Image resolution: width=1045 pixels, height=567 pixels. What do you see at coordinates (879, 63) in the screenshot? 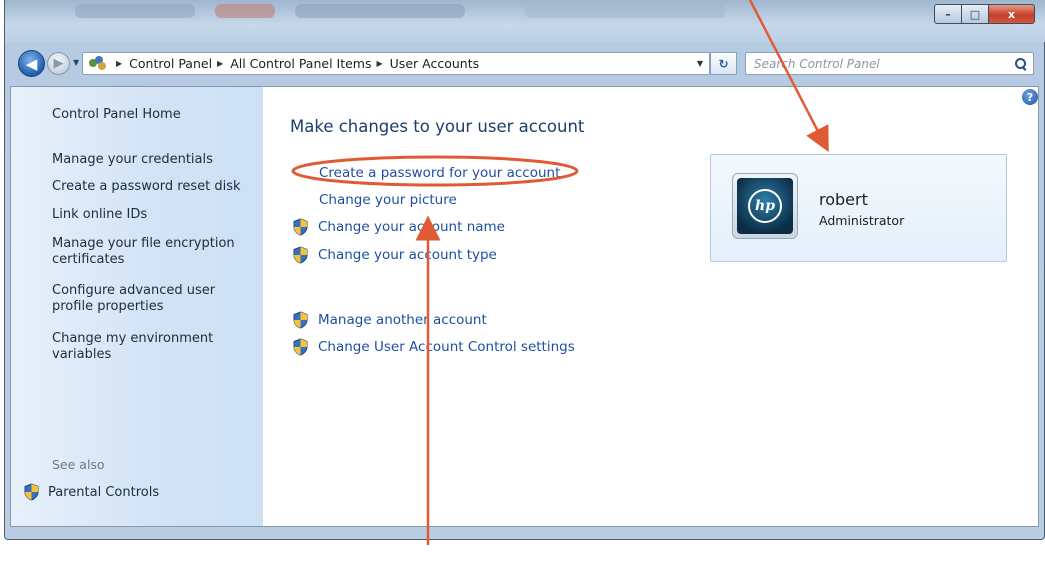
I see `search-input` at bounding box center [879, 63].